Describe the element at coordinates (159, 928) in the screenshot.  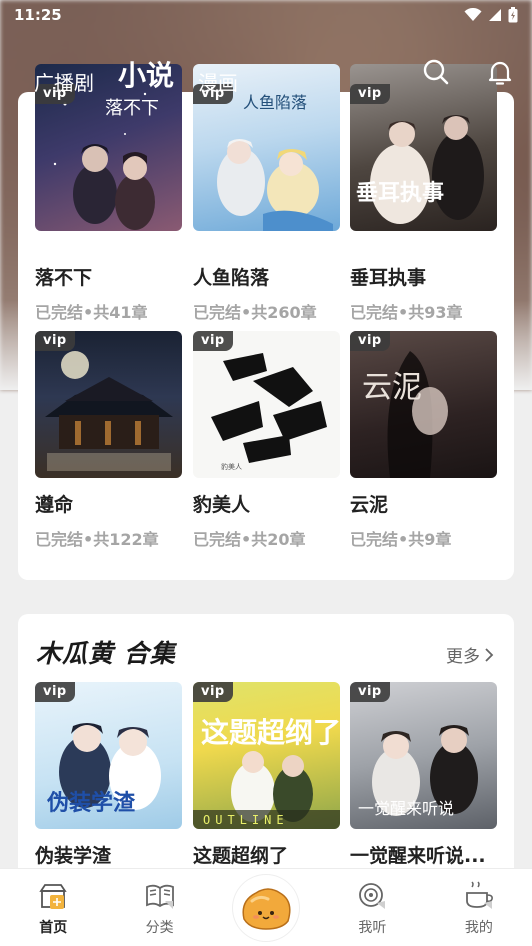
I see `nav-label: 分类` at that location.